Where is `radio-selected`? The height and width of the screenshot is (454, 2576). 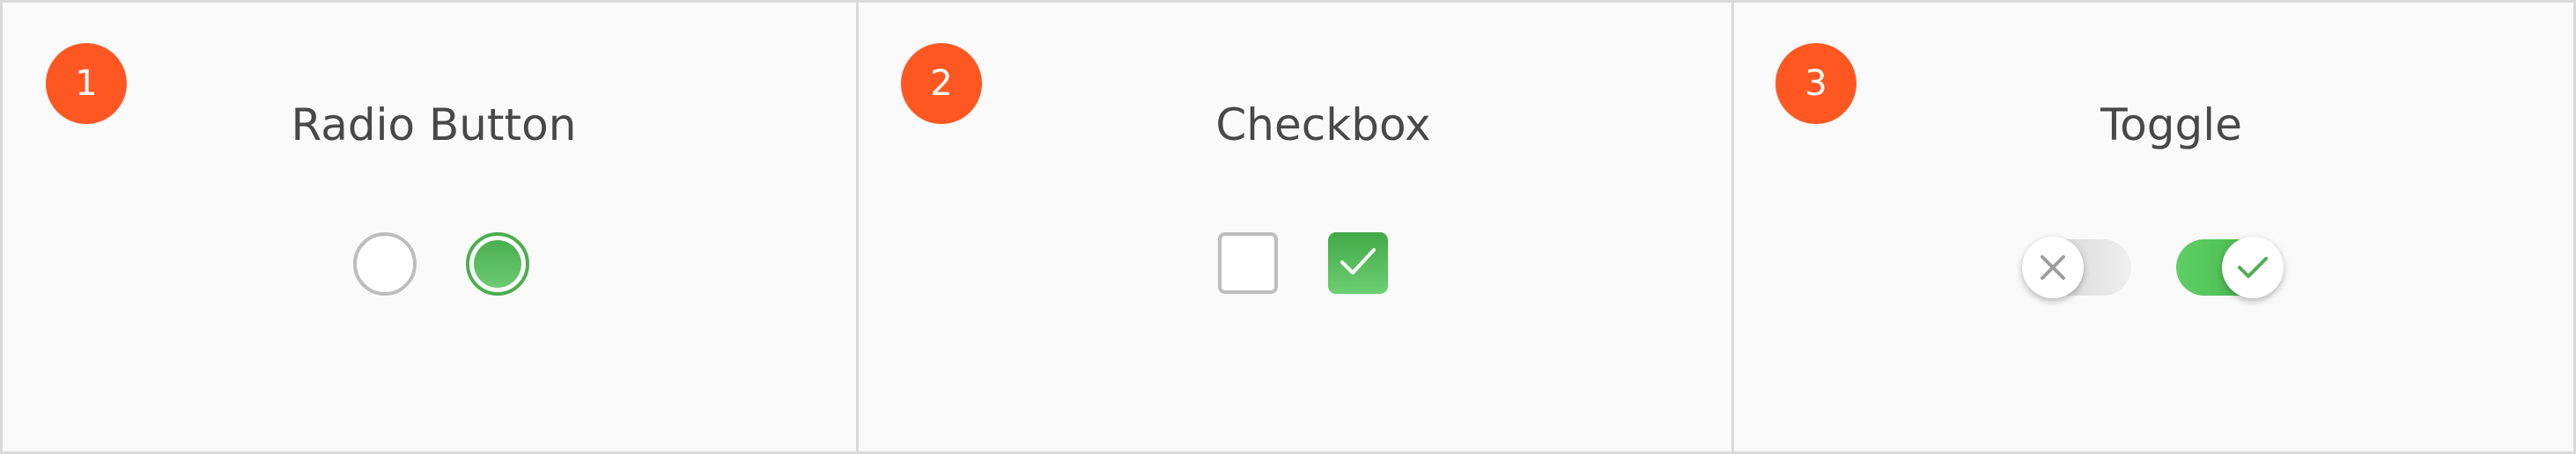 radio-selected is located at coordinates (497, 264).